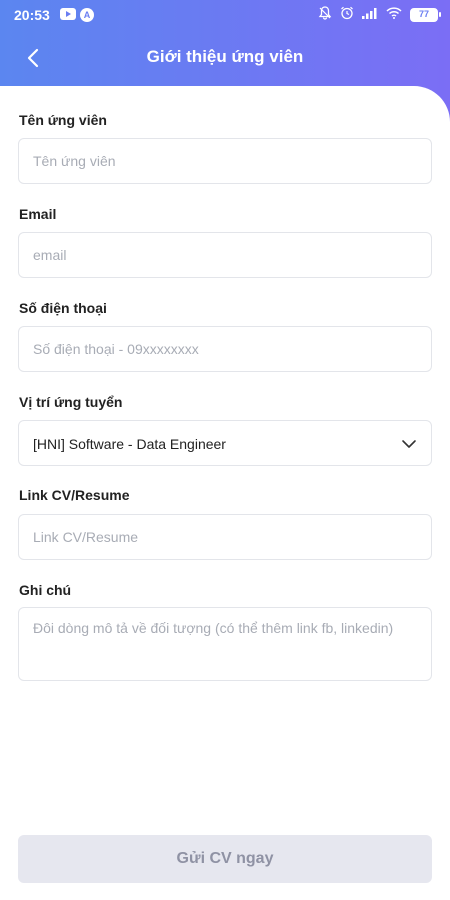  What do you see at coordinates (394, 15) in the screenshot?
I see `wifi-icon` at bounding box center [394, 15].